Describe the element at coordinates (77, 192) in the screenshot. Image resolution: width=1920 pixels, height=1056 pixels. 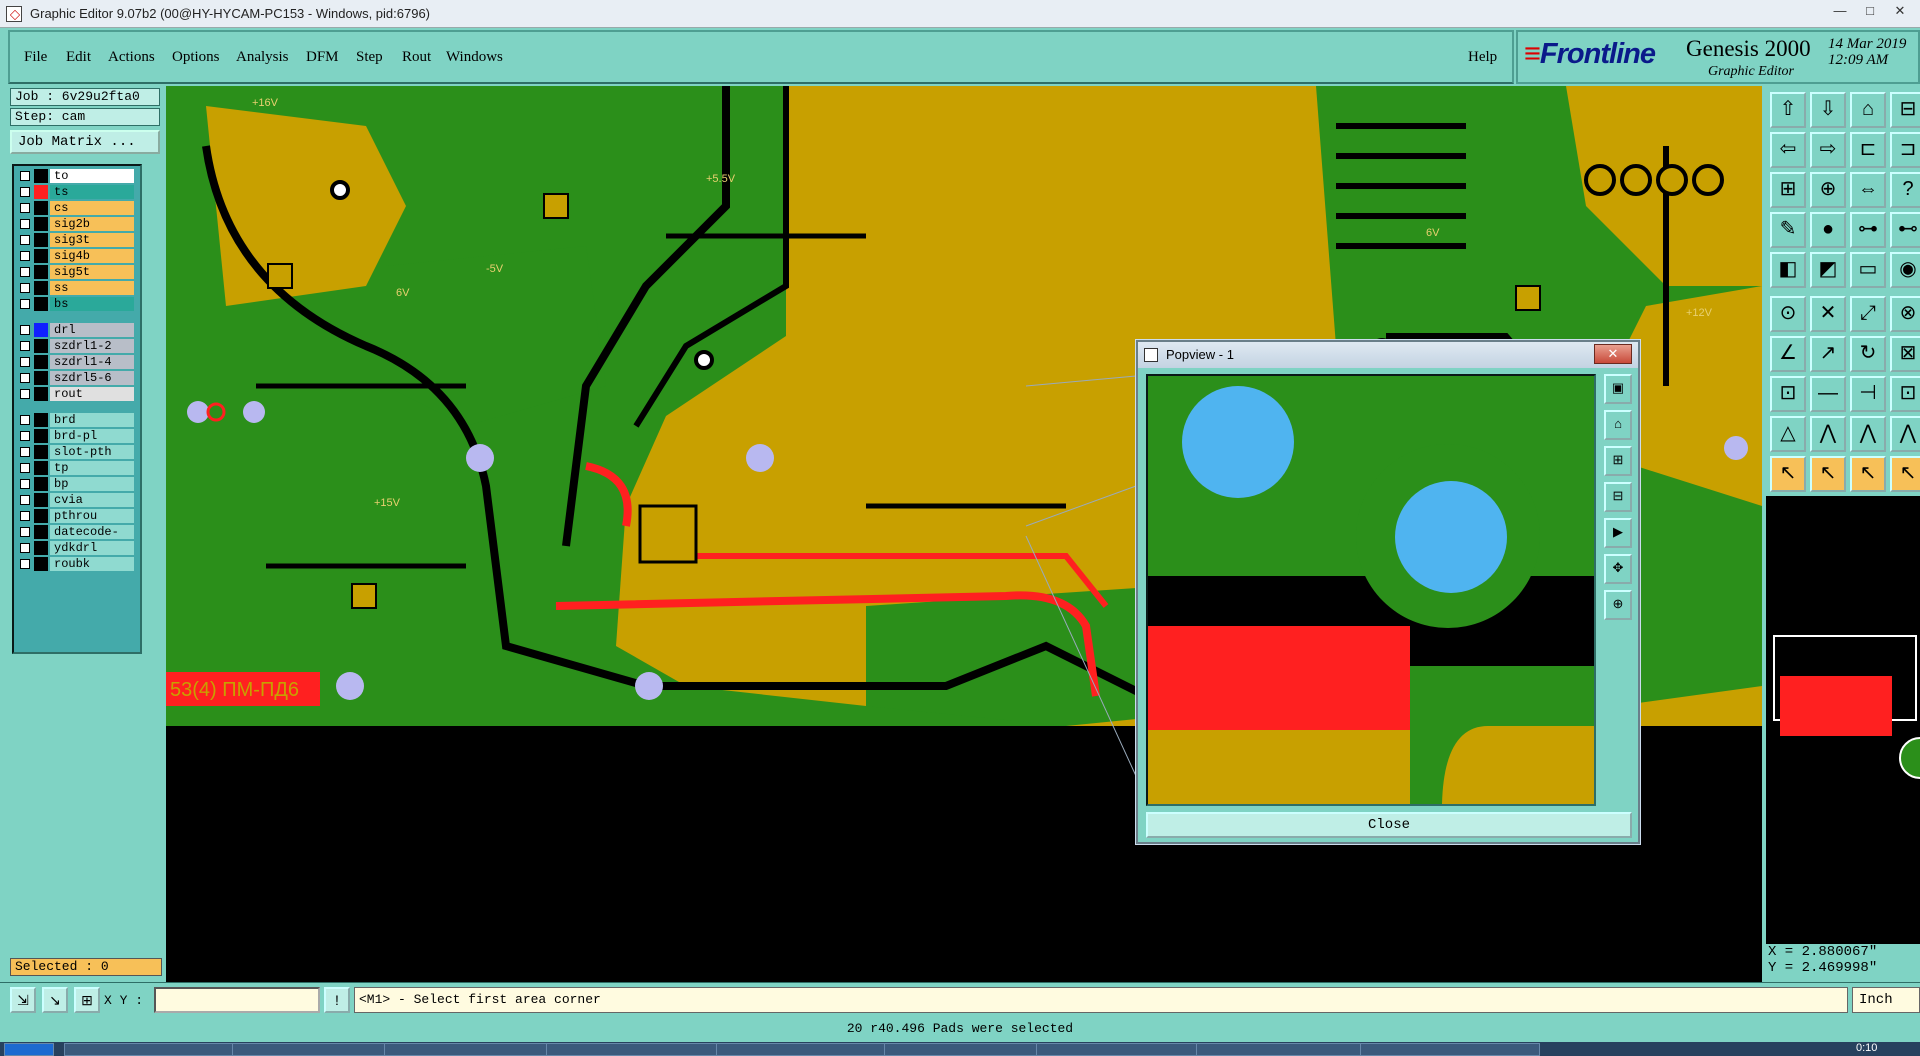
I see `layer-row: ts` at that location.